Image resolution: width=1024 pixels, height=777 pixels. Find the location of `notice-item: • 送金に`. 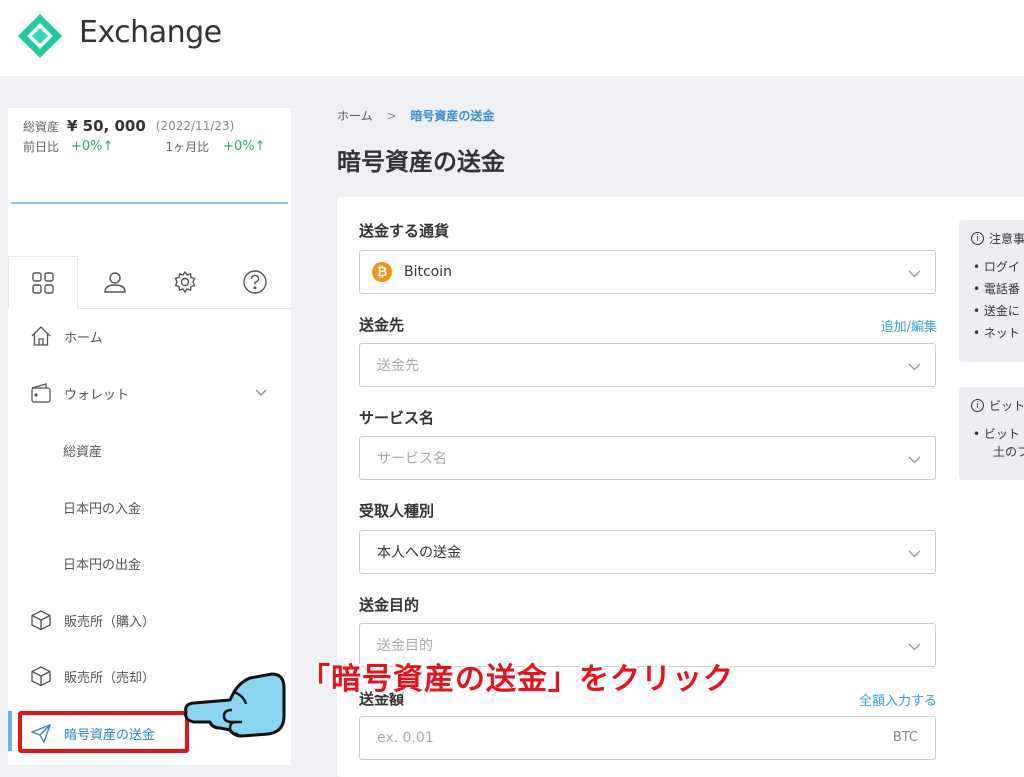

notice-item: • 送金に is located at coordinates (996, 311).